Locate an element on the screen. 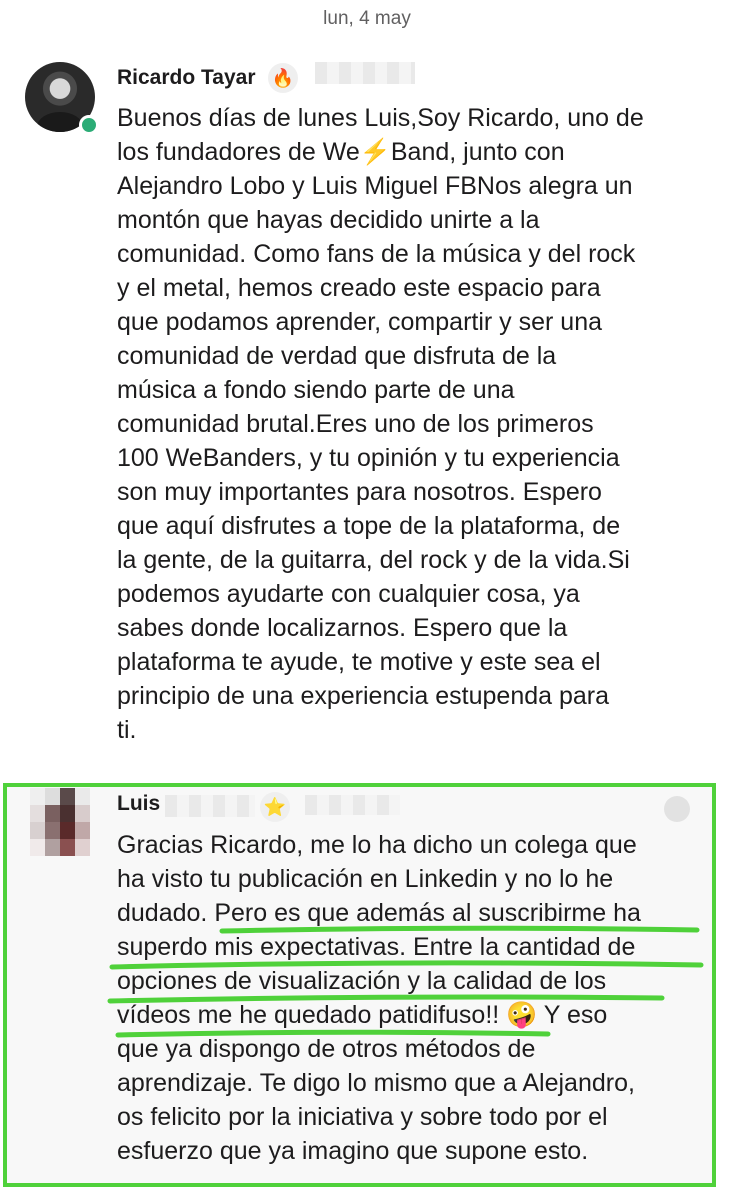 The width and height of the screenshot is (734, 1200). highlight-underlines is located at coordinates (405, 981).